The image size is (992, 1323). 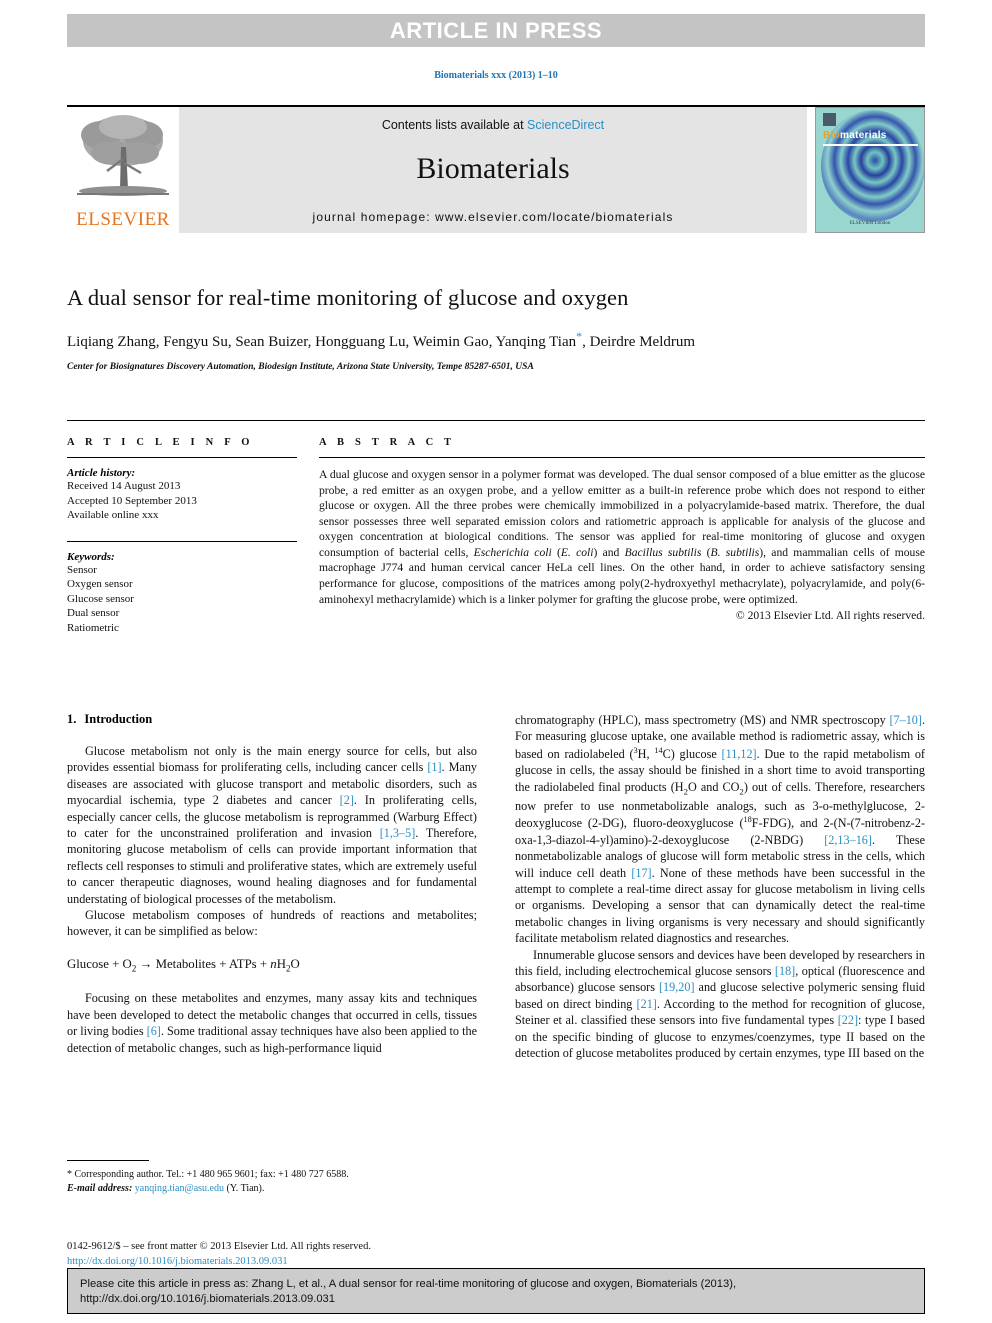 What do you see at coordinates (281, 963) in the screenshot?
I see `equation-part: H` at bounding box center [281, 963].